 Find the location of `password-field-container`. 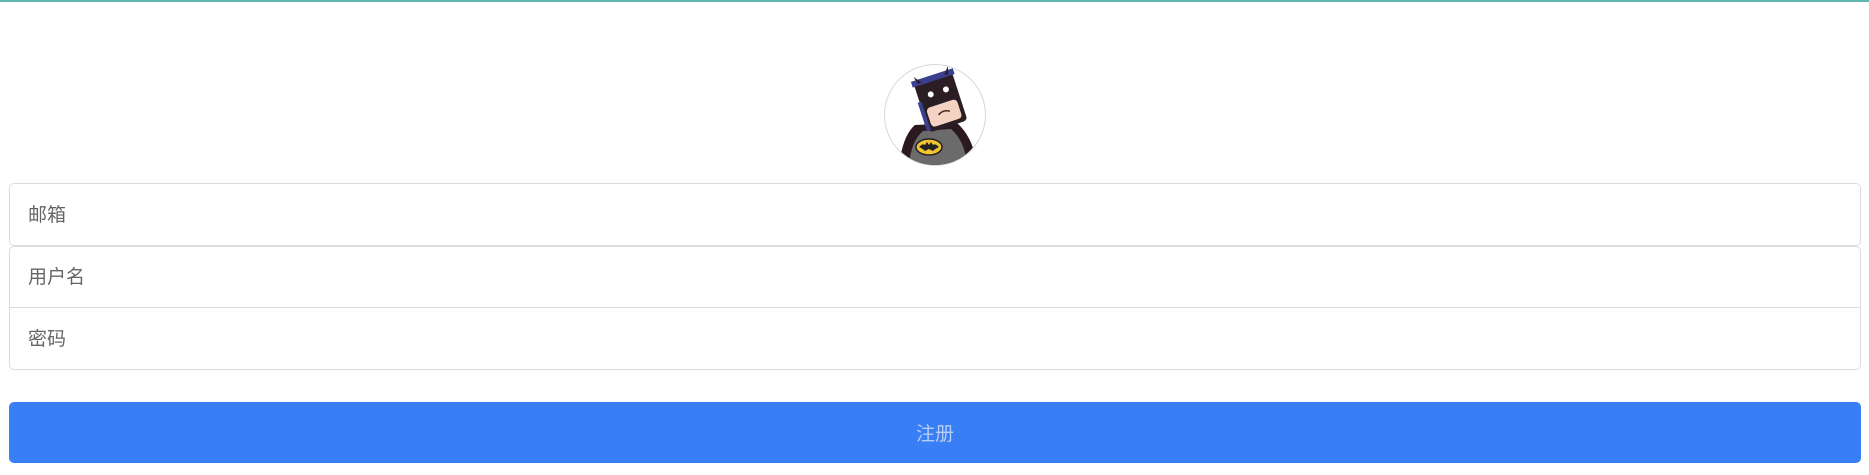

password-field-container is located at coordinates (935, 338).